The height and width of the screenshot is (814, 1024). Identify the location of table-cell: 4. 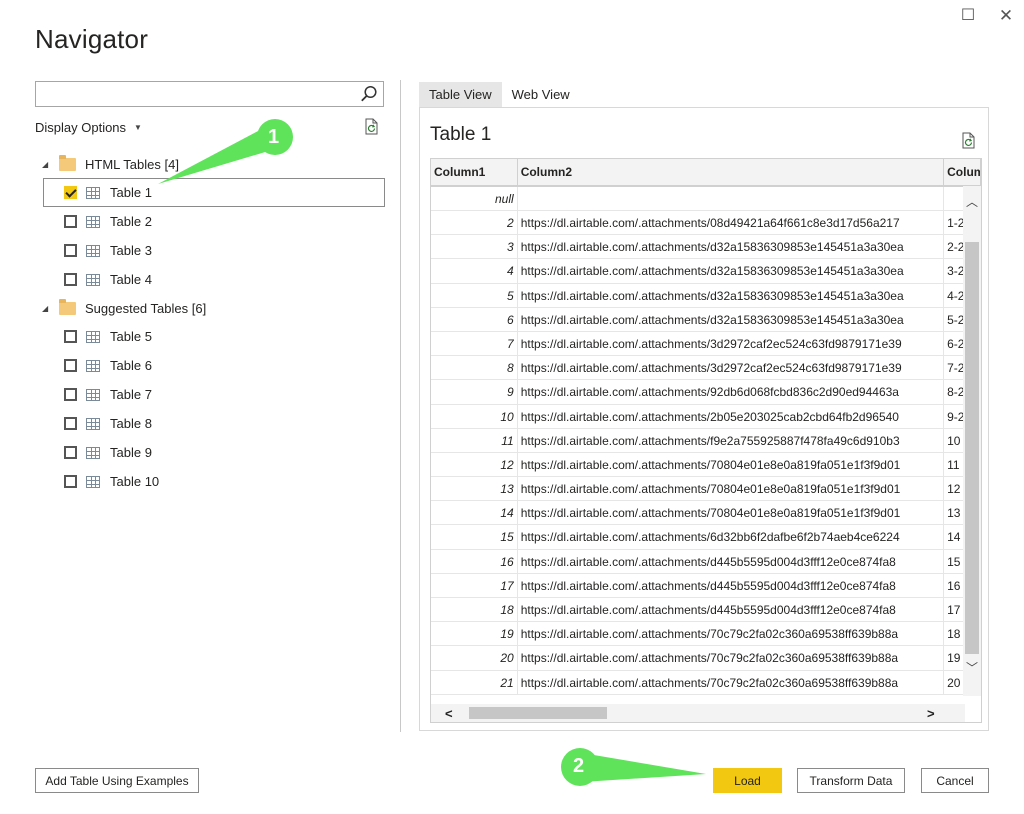
(474, 271).